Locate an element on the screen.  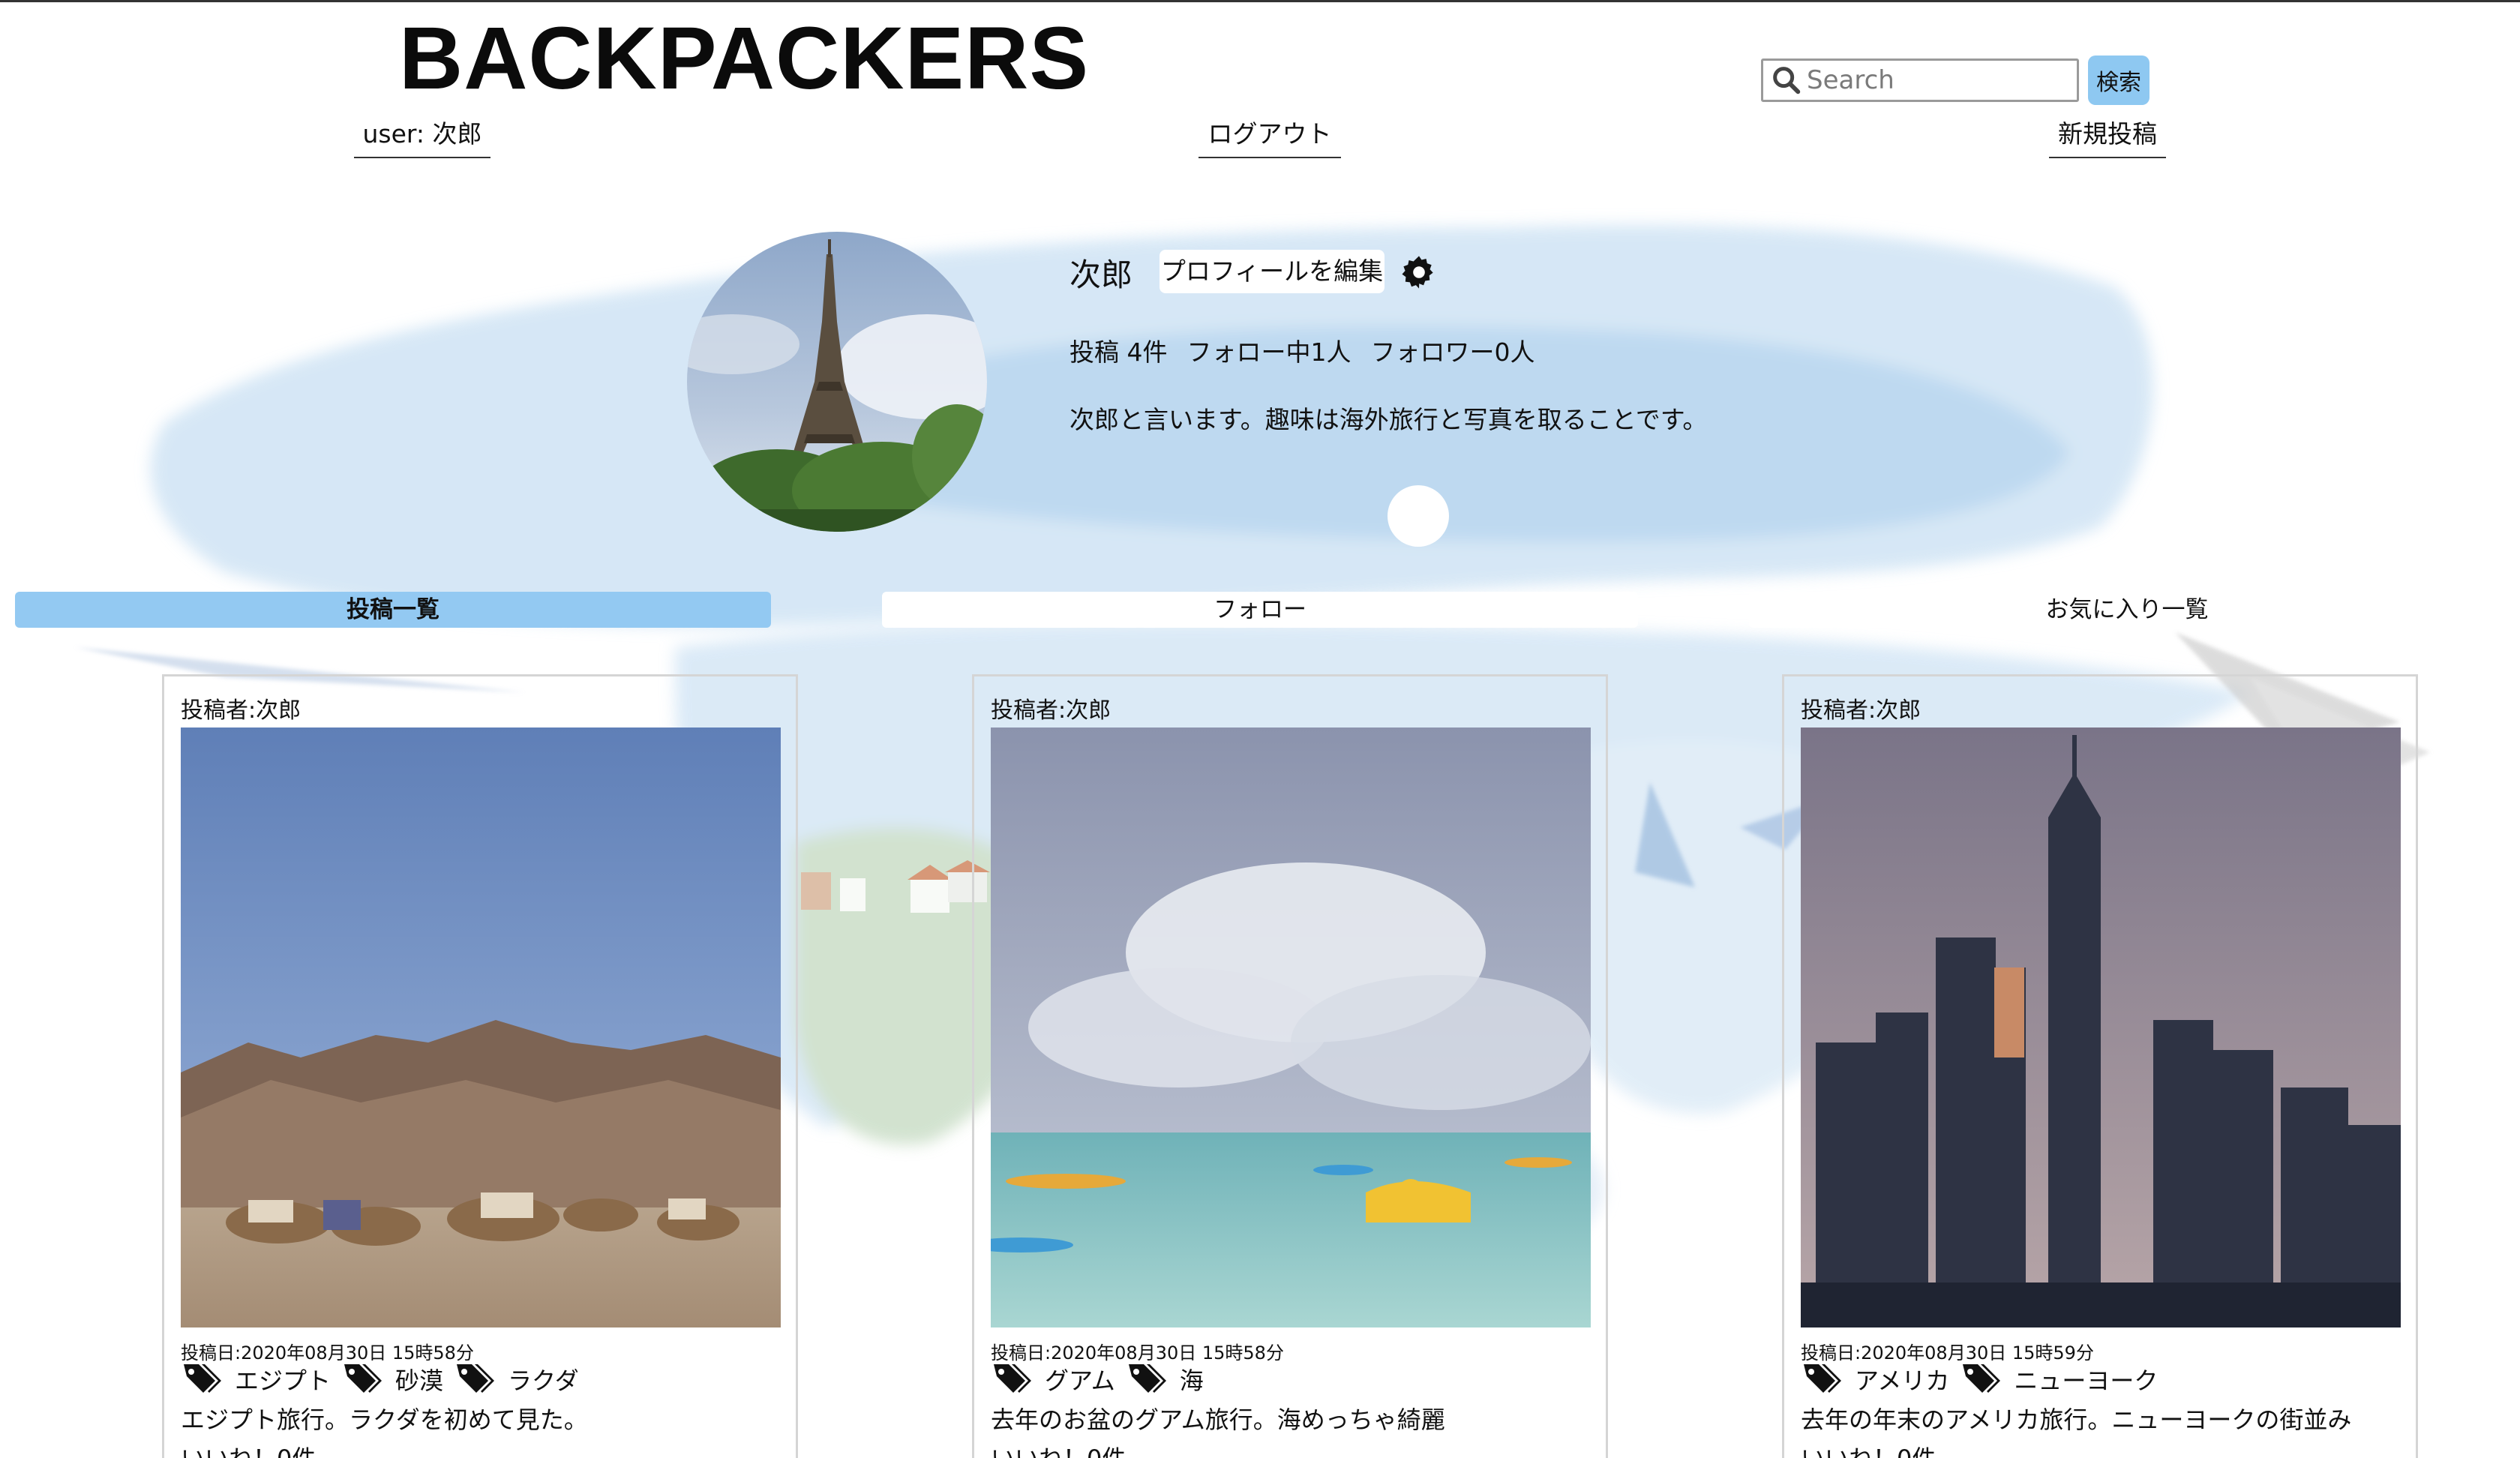
post-tags: グアム 海 is located at coordinates (1102, 1379).